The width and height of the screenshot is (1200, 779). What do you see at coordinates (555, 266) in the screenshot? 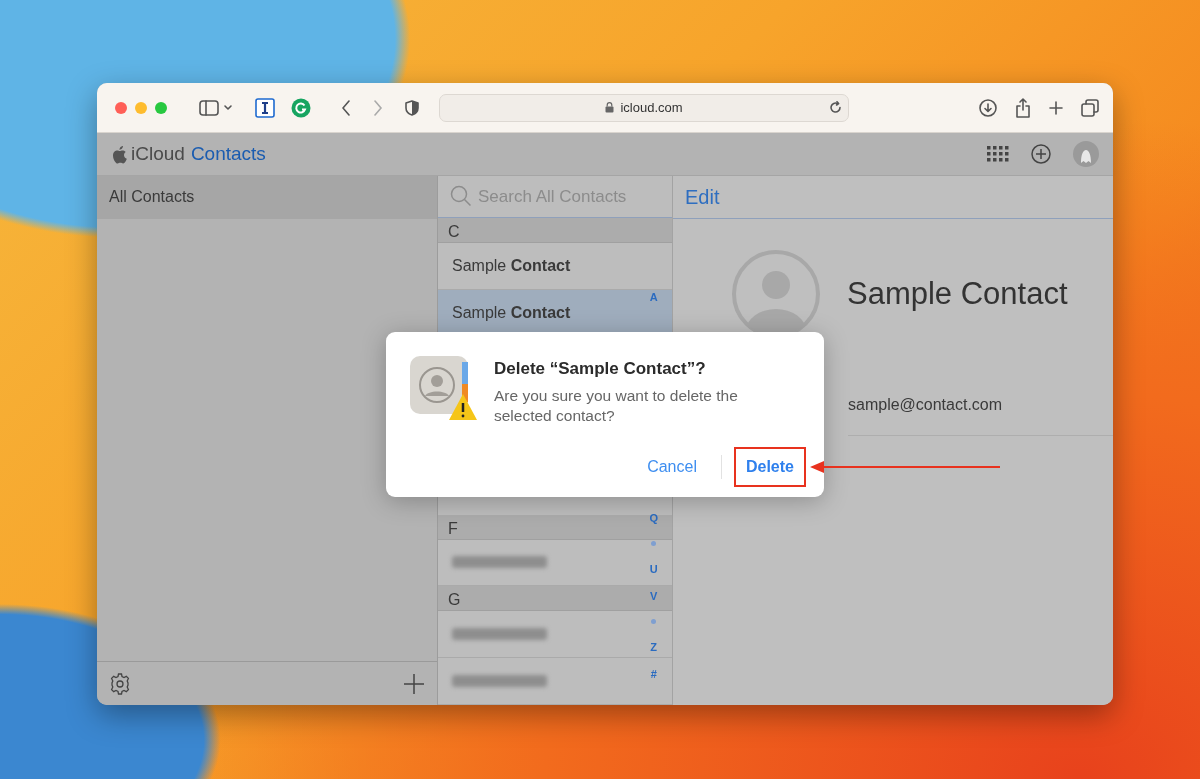
I see `contact-row: Sample Contact` at bounding box center [555, 266].